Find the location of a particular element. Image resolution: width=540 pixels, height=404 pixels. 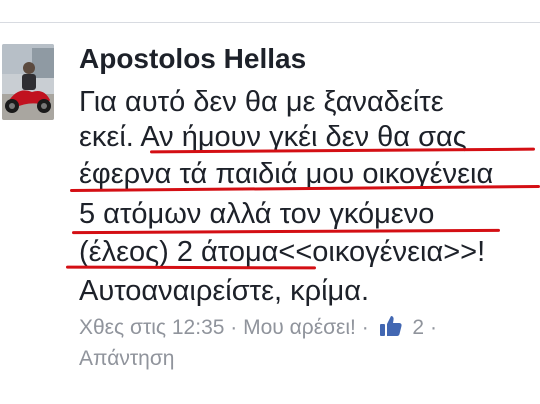

like-link: Μου αρέσει! is located at coordinates (299, 327).